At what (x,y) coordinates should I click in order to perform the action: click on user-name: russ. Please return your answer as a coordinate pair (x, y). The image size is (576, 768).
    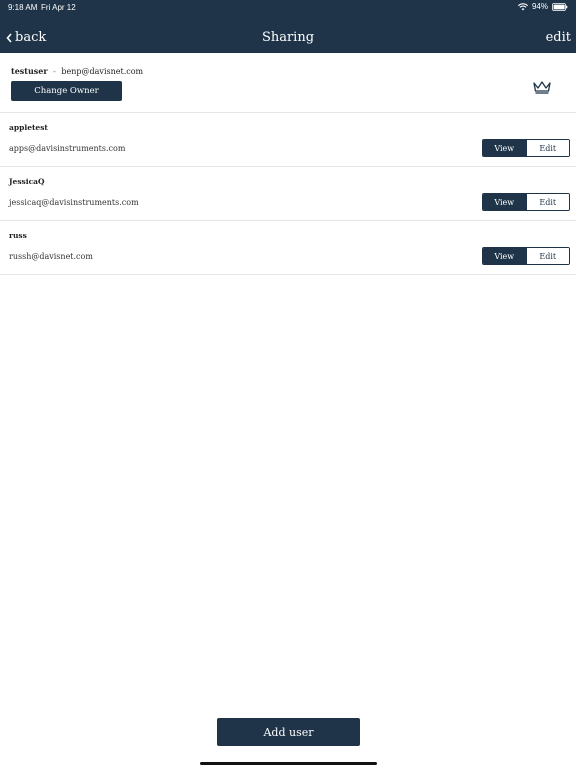
    Looking at the image, I should click on (18, 235).